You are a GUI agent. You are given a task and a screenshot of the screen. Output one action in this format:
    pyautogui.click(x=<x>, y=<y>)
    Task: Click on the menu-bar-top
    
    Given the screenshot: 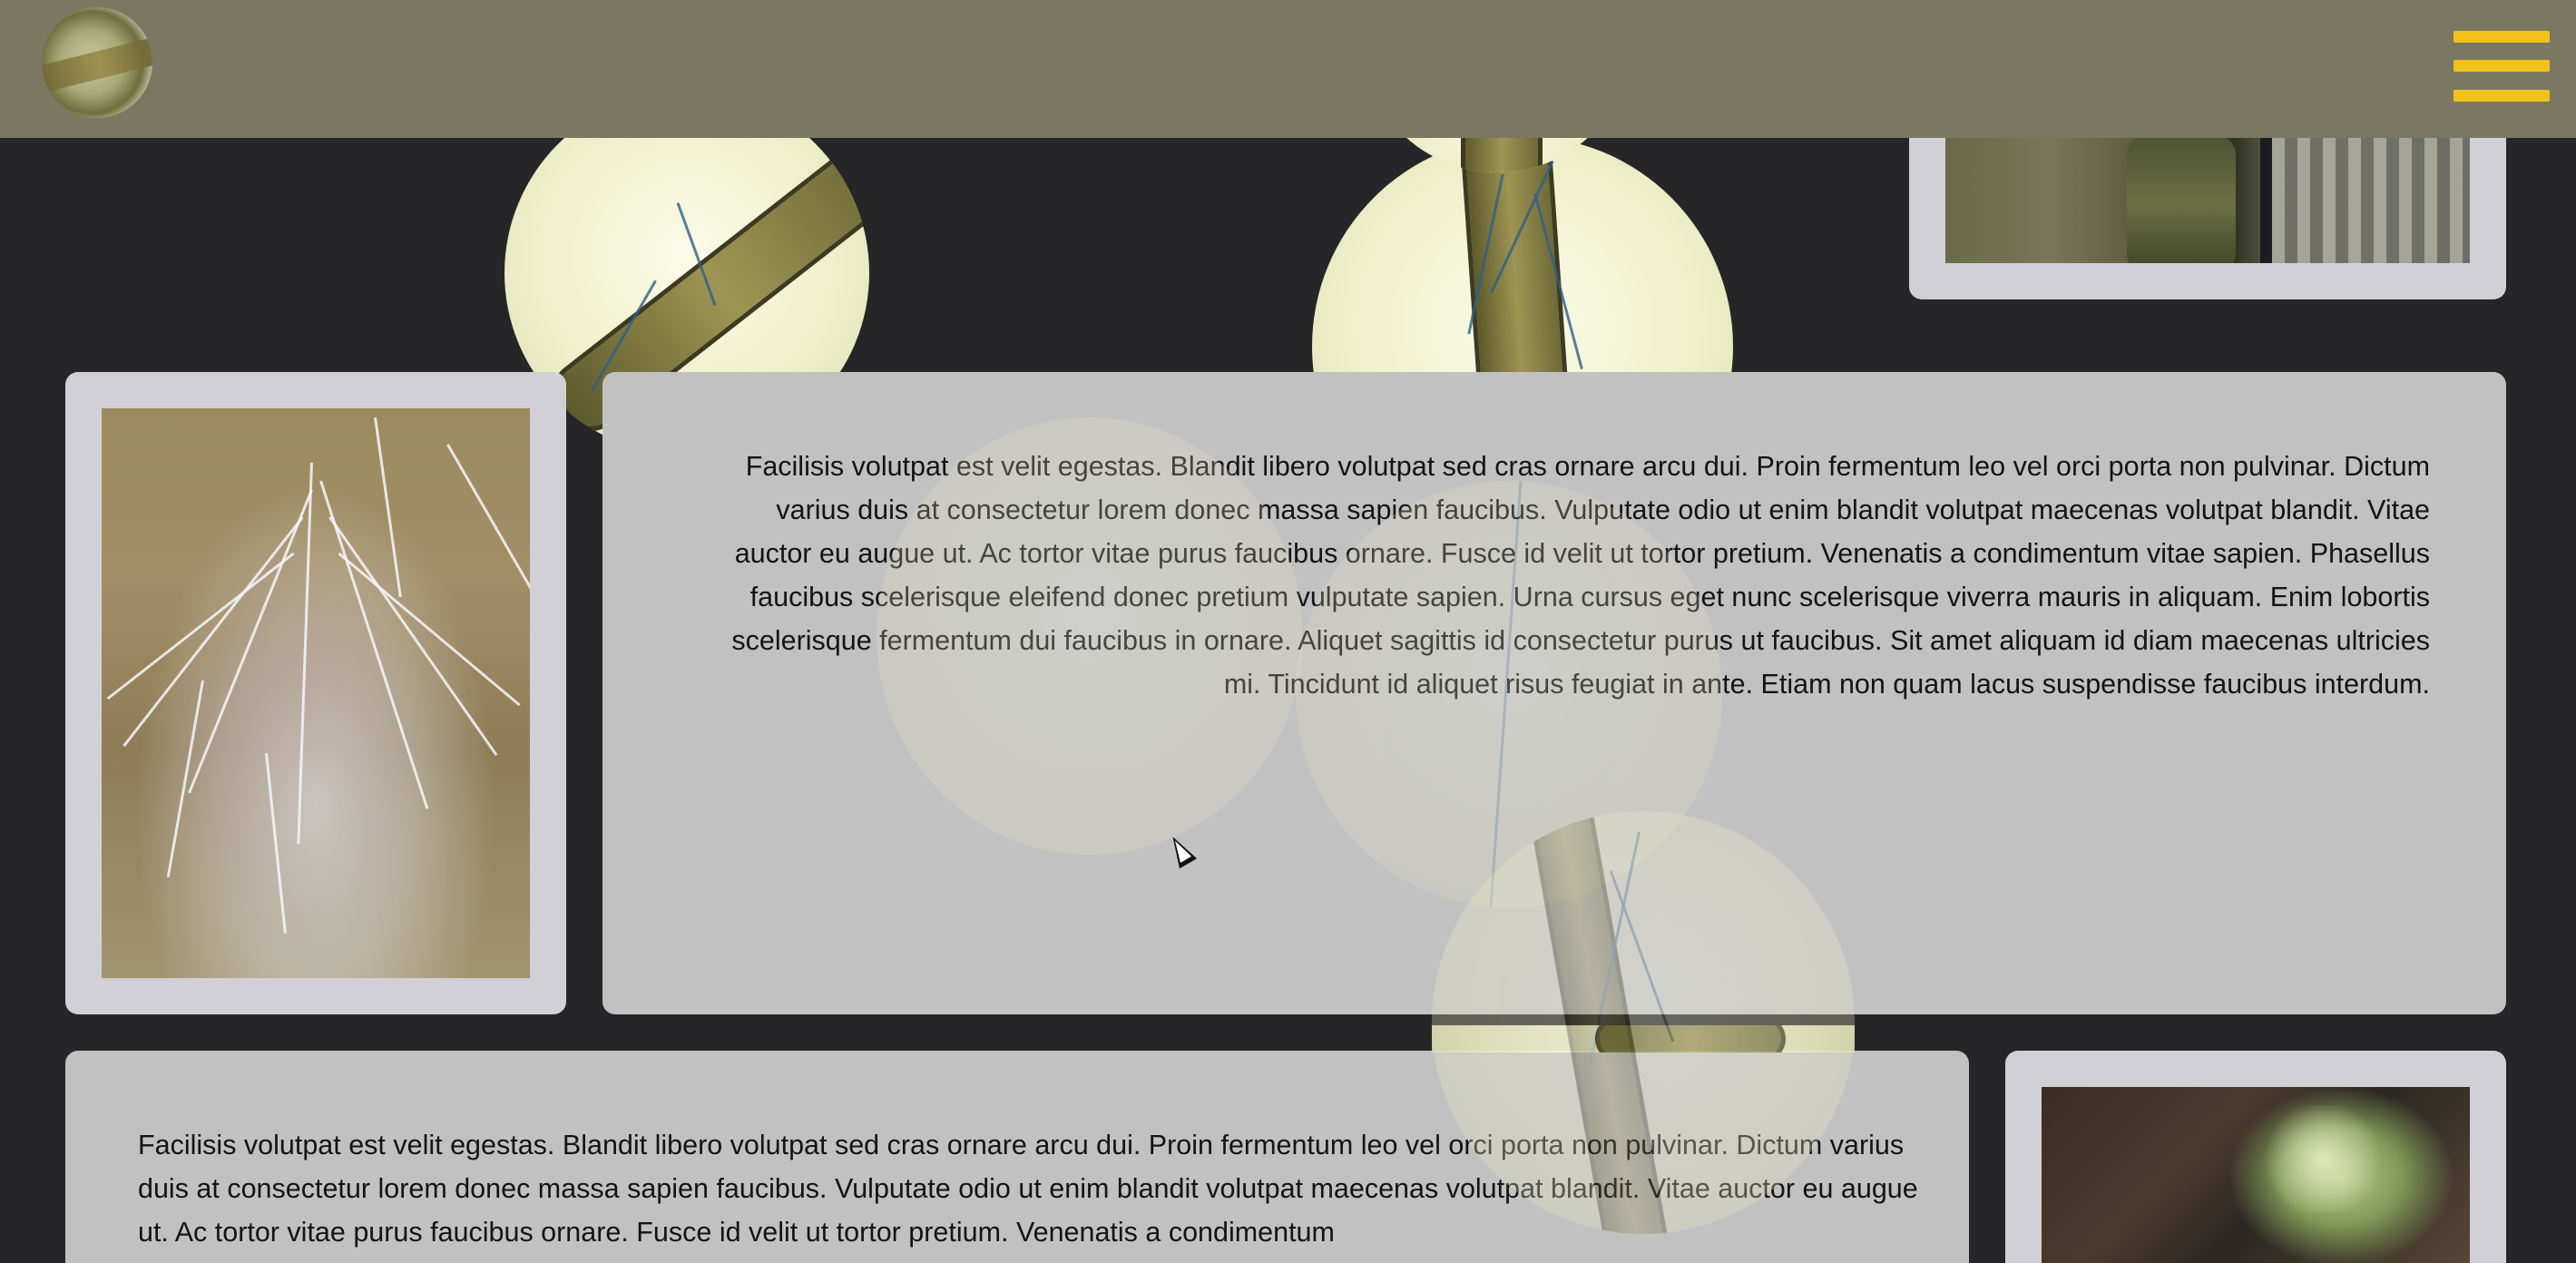 What is the action you would take?
    pyautogui.click(x=2502, y=37)
    